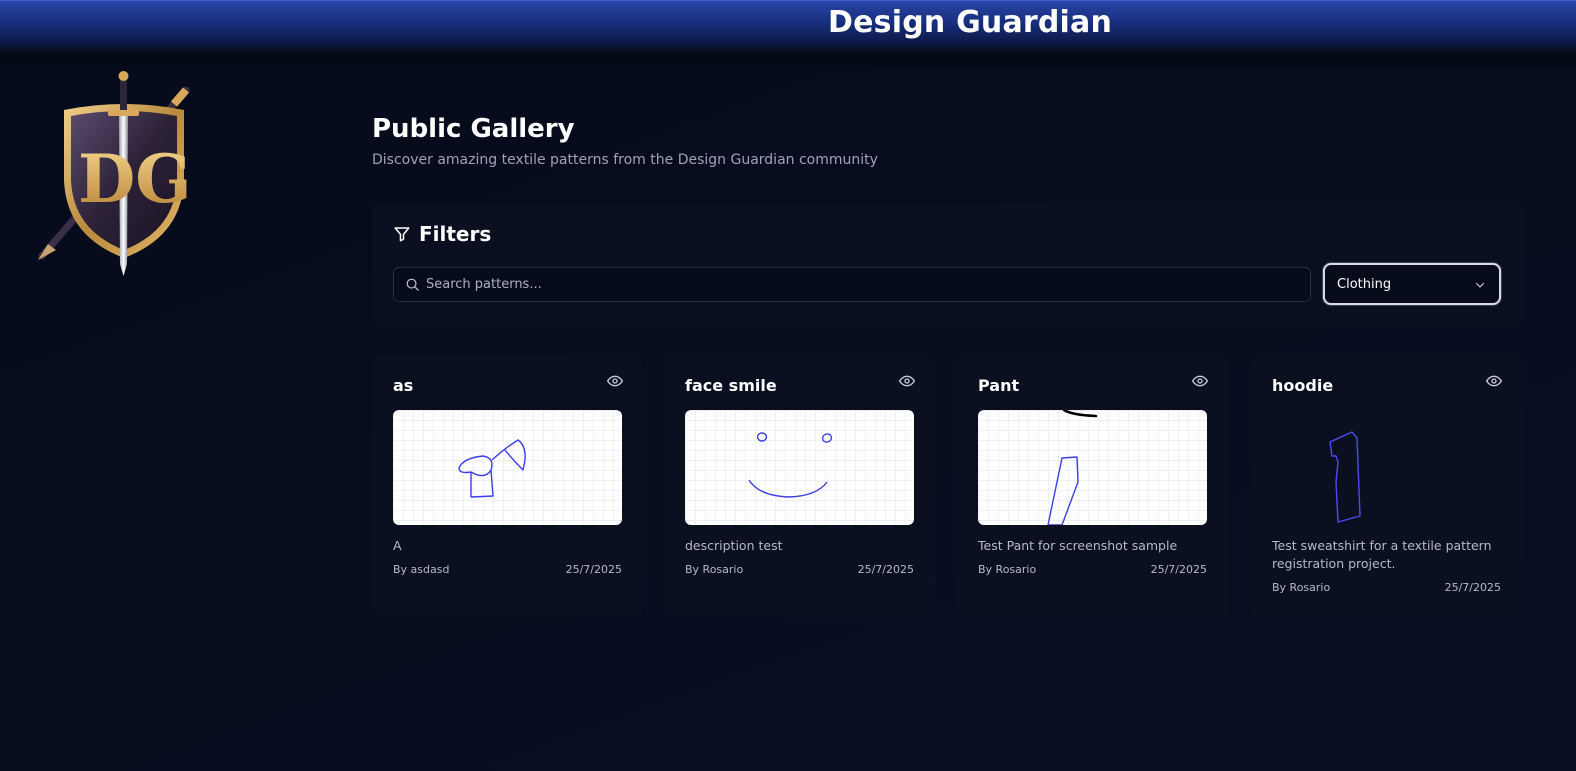 This screenshot has height=771, width=1576. I want to click on design-guardian-logo: DG, so click(114, 175).